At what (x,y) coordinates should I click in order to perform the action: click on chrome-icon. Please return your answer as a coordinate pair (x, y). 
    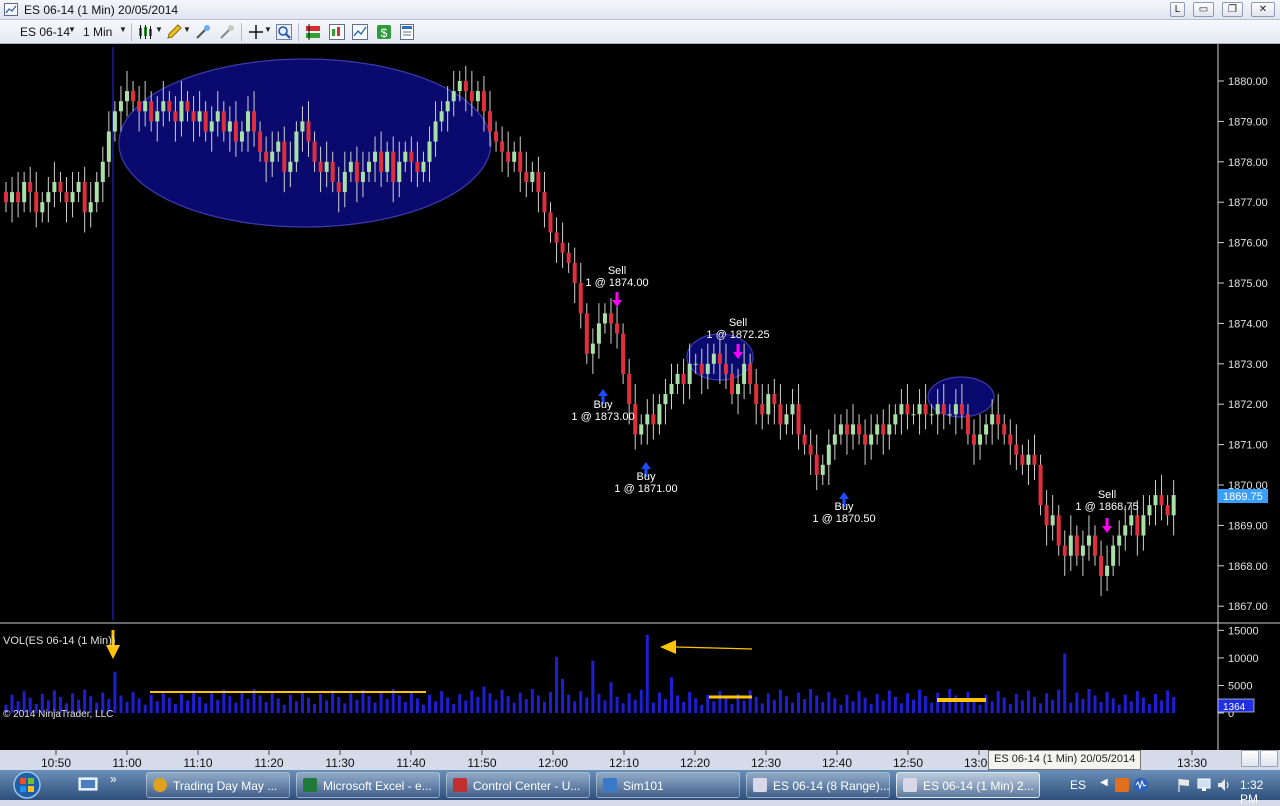
    Looking at the image, I should click on (160, 785).